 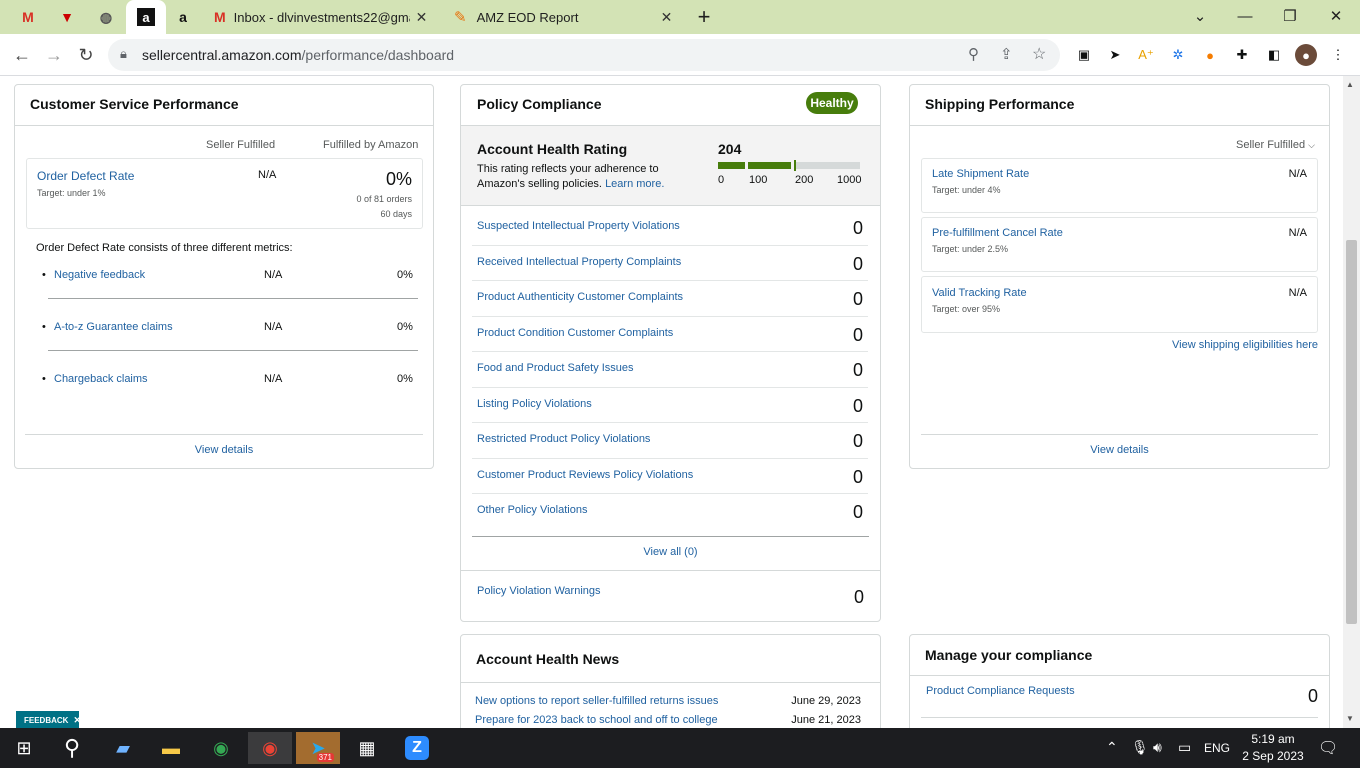 I want to click on extension-orange-icon: ●, so click(x=1210, y=55).